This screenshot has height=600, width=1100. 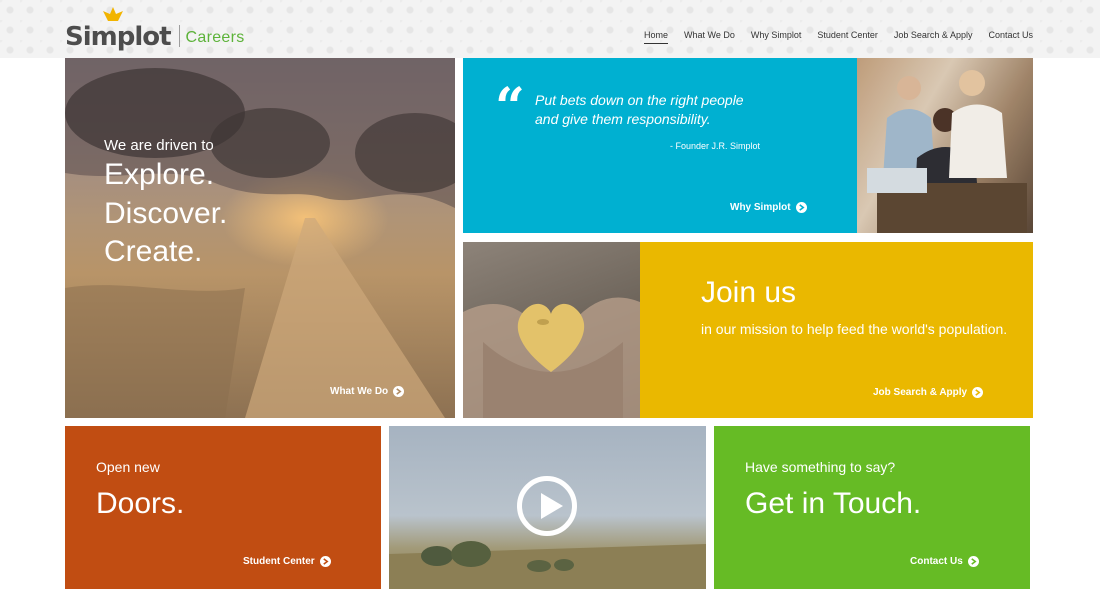 I want to click on potato-hands-photo, so click(x=551, y=330).